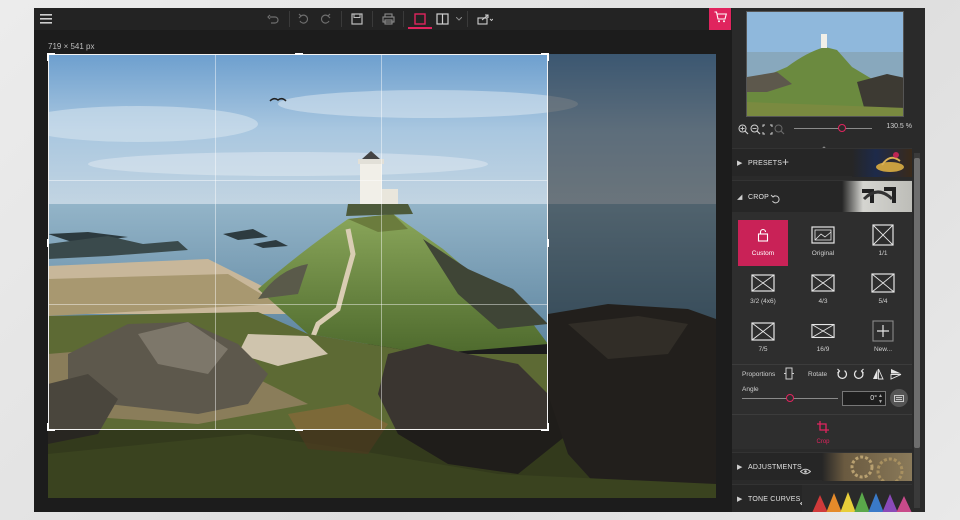 Image resolution: width=960 pixels, height=520 pixels. What do you see at coordinates (823, 301) in the screenshot?
I see `ratio-label: 4/3` at bounding box center [823, 301].